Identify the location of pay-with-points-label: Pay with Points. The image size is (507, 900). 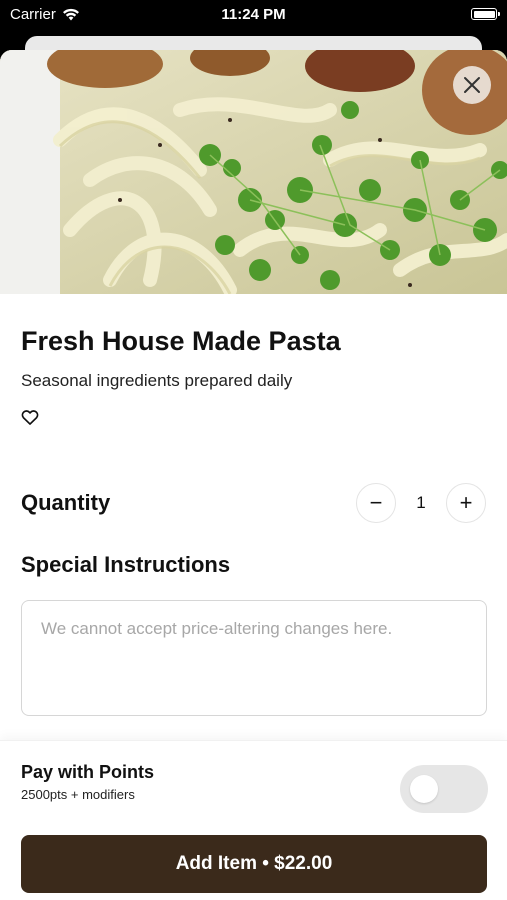
(88, 772).